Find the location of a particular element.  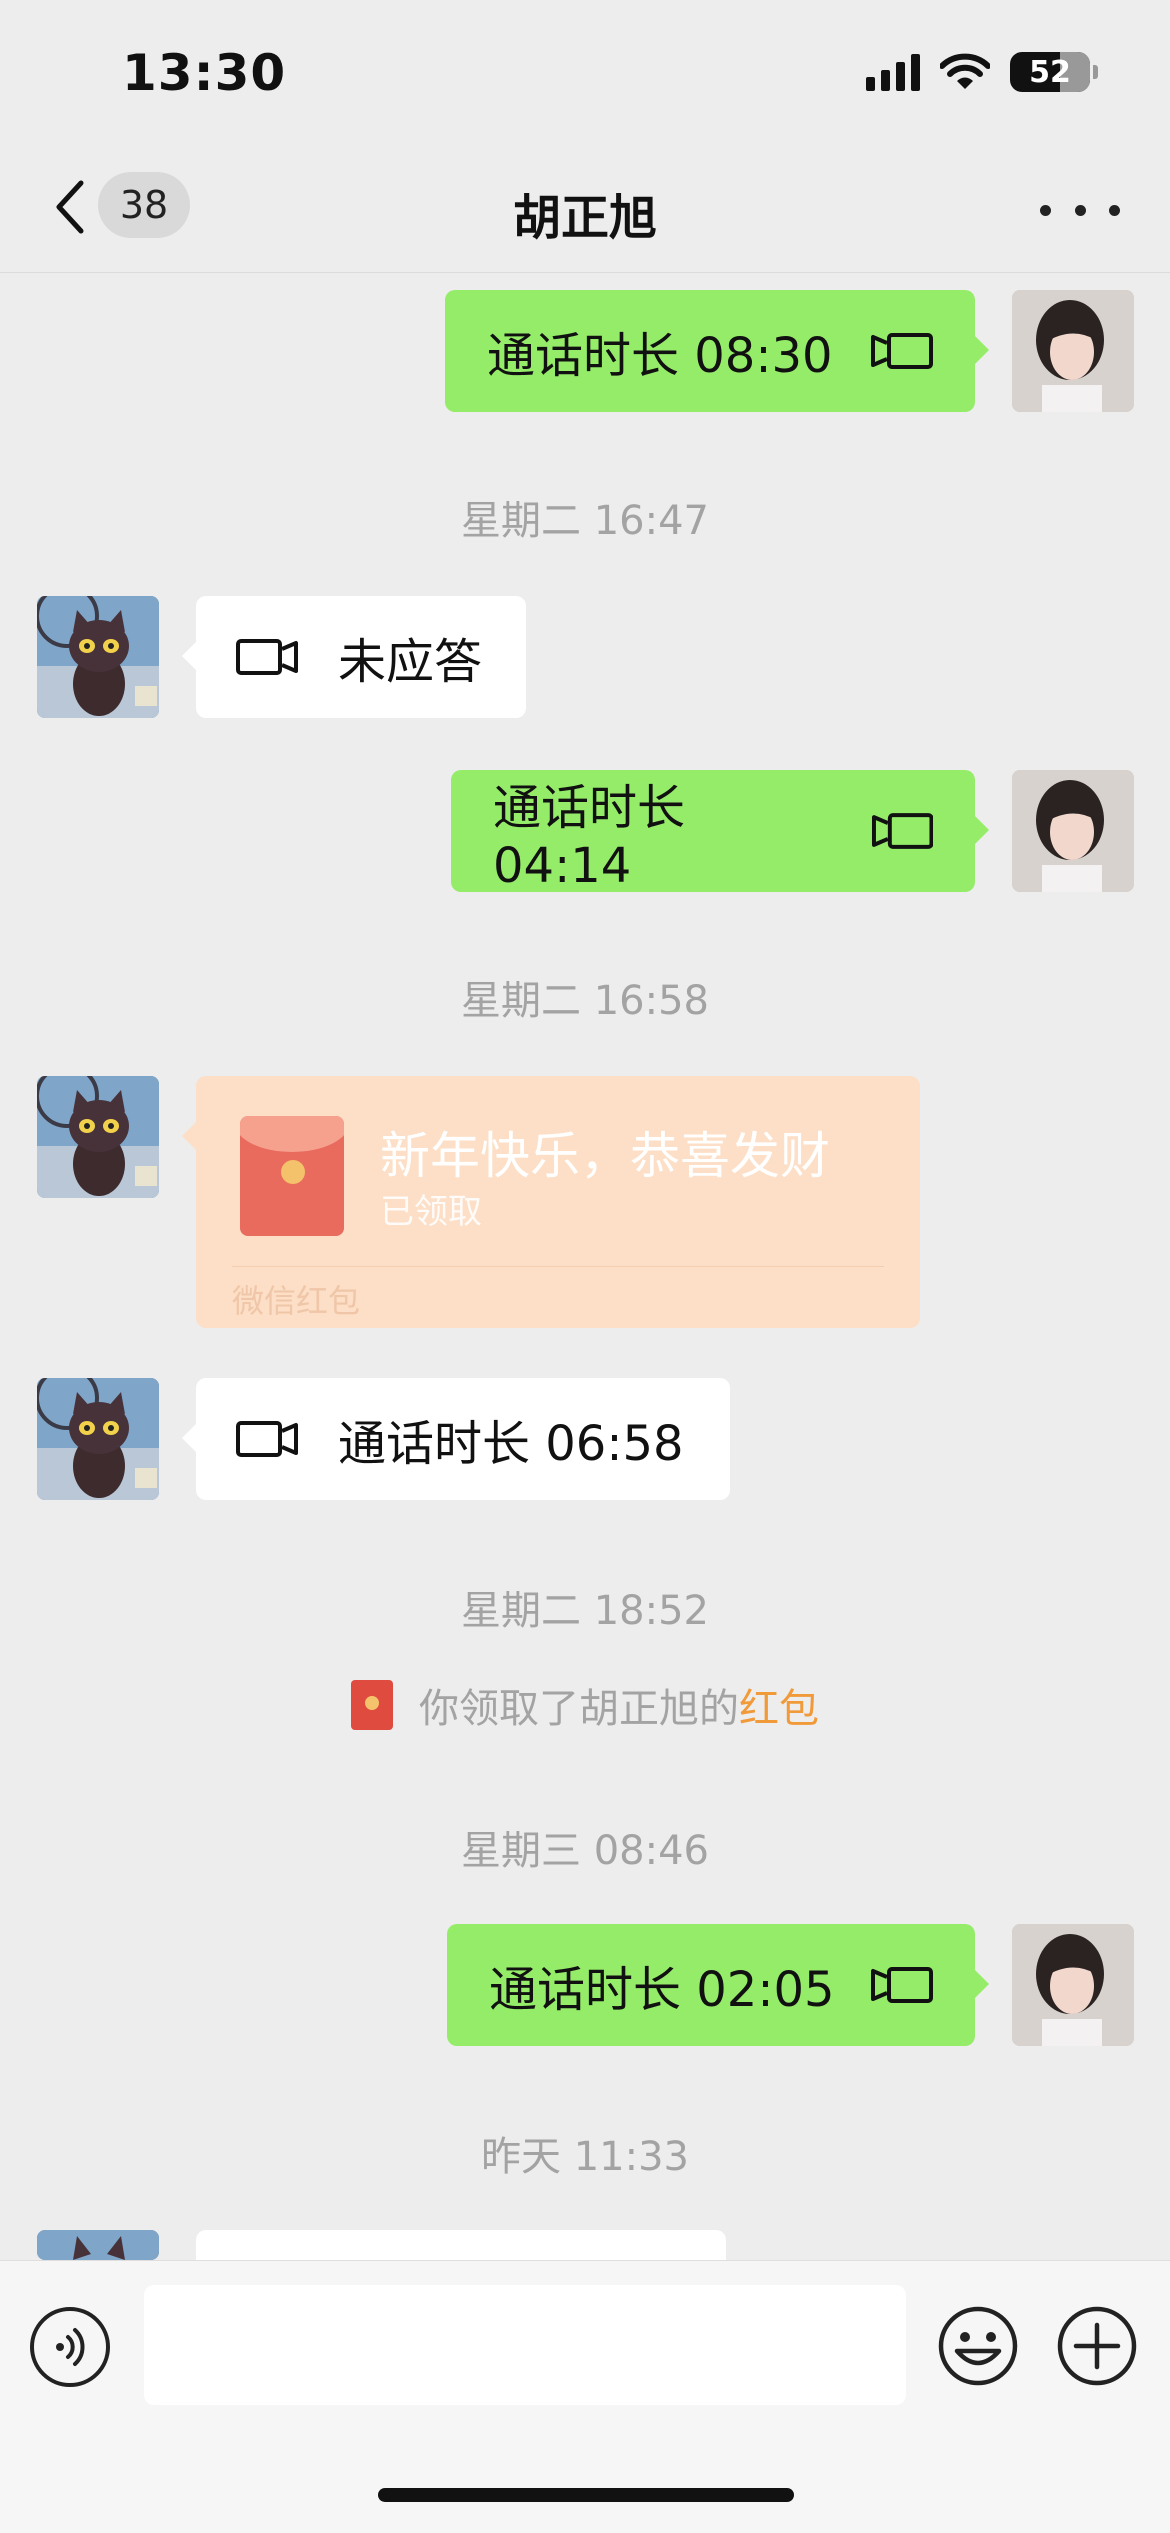

battery-icon: 52 is located at coordinates (1054, 72).